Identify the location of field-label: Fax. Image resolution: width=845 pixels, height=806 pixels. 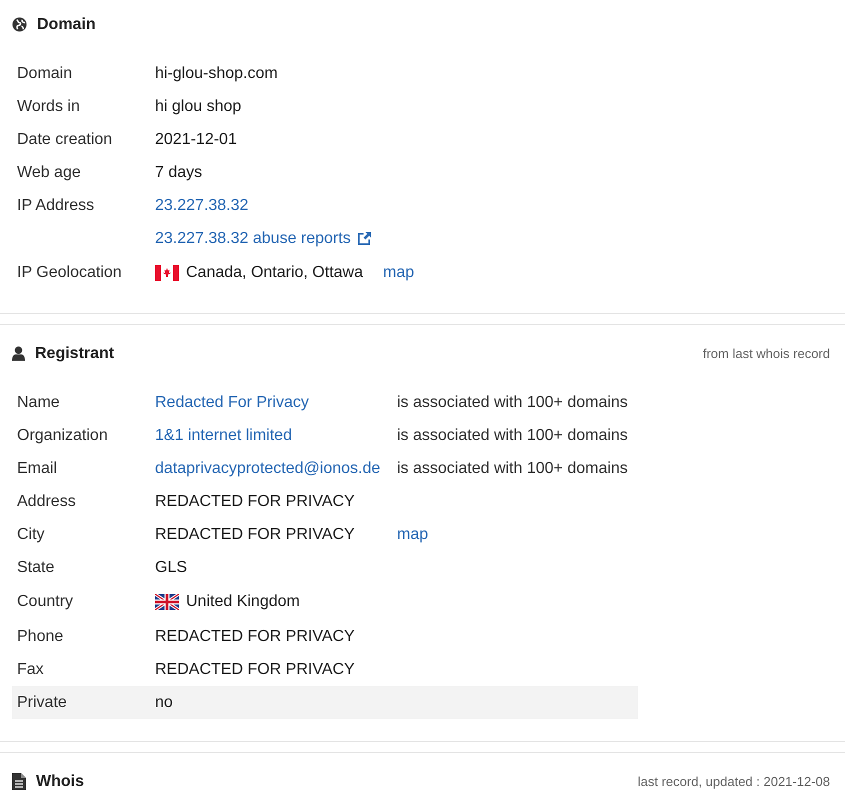
(30, 669).